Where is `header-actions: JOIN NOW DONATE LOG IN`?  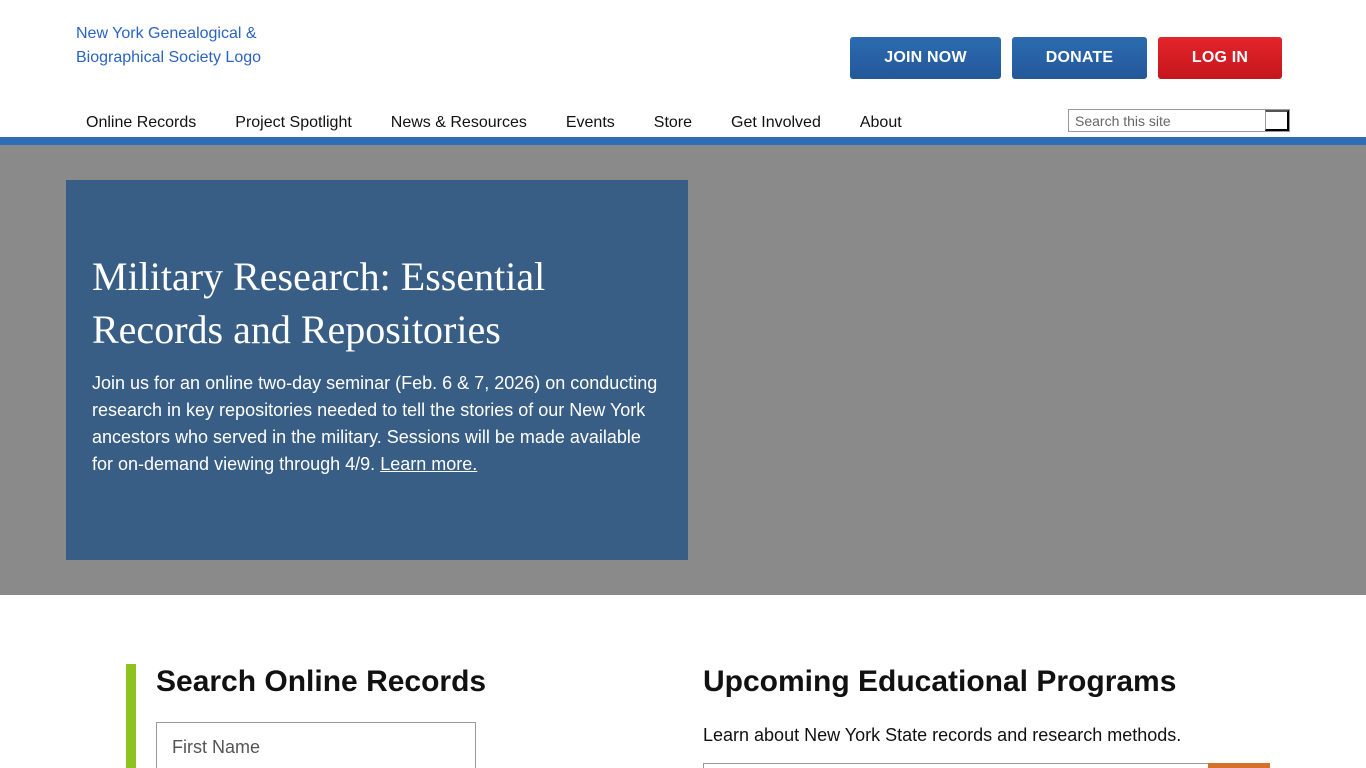
header-actions: JOIN NOW DONATE LOG IN is located at coordinates (1066, 58).